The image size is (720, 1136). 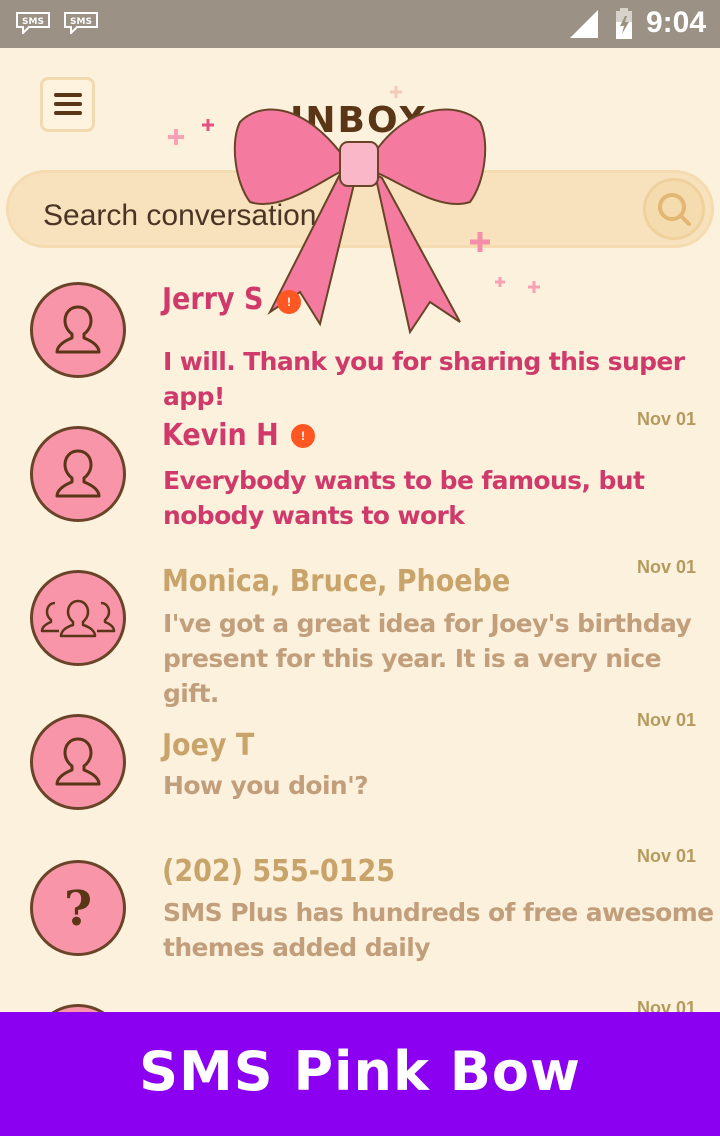 I want to click on group-icon, so click(x=78, y=618).